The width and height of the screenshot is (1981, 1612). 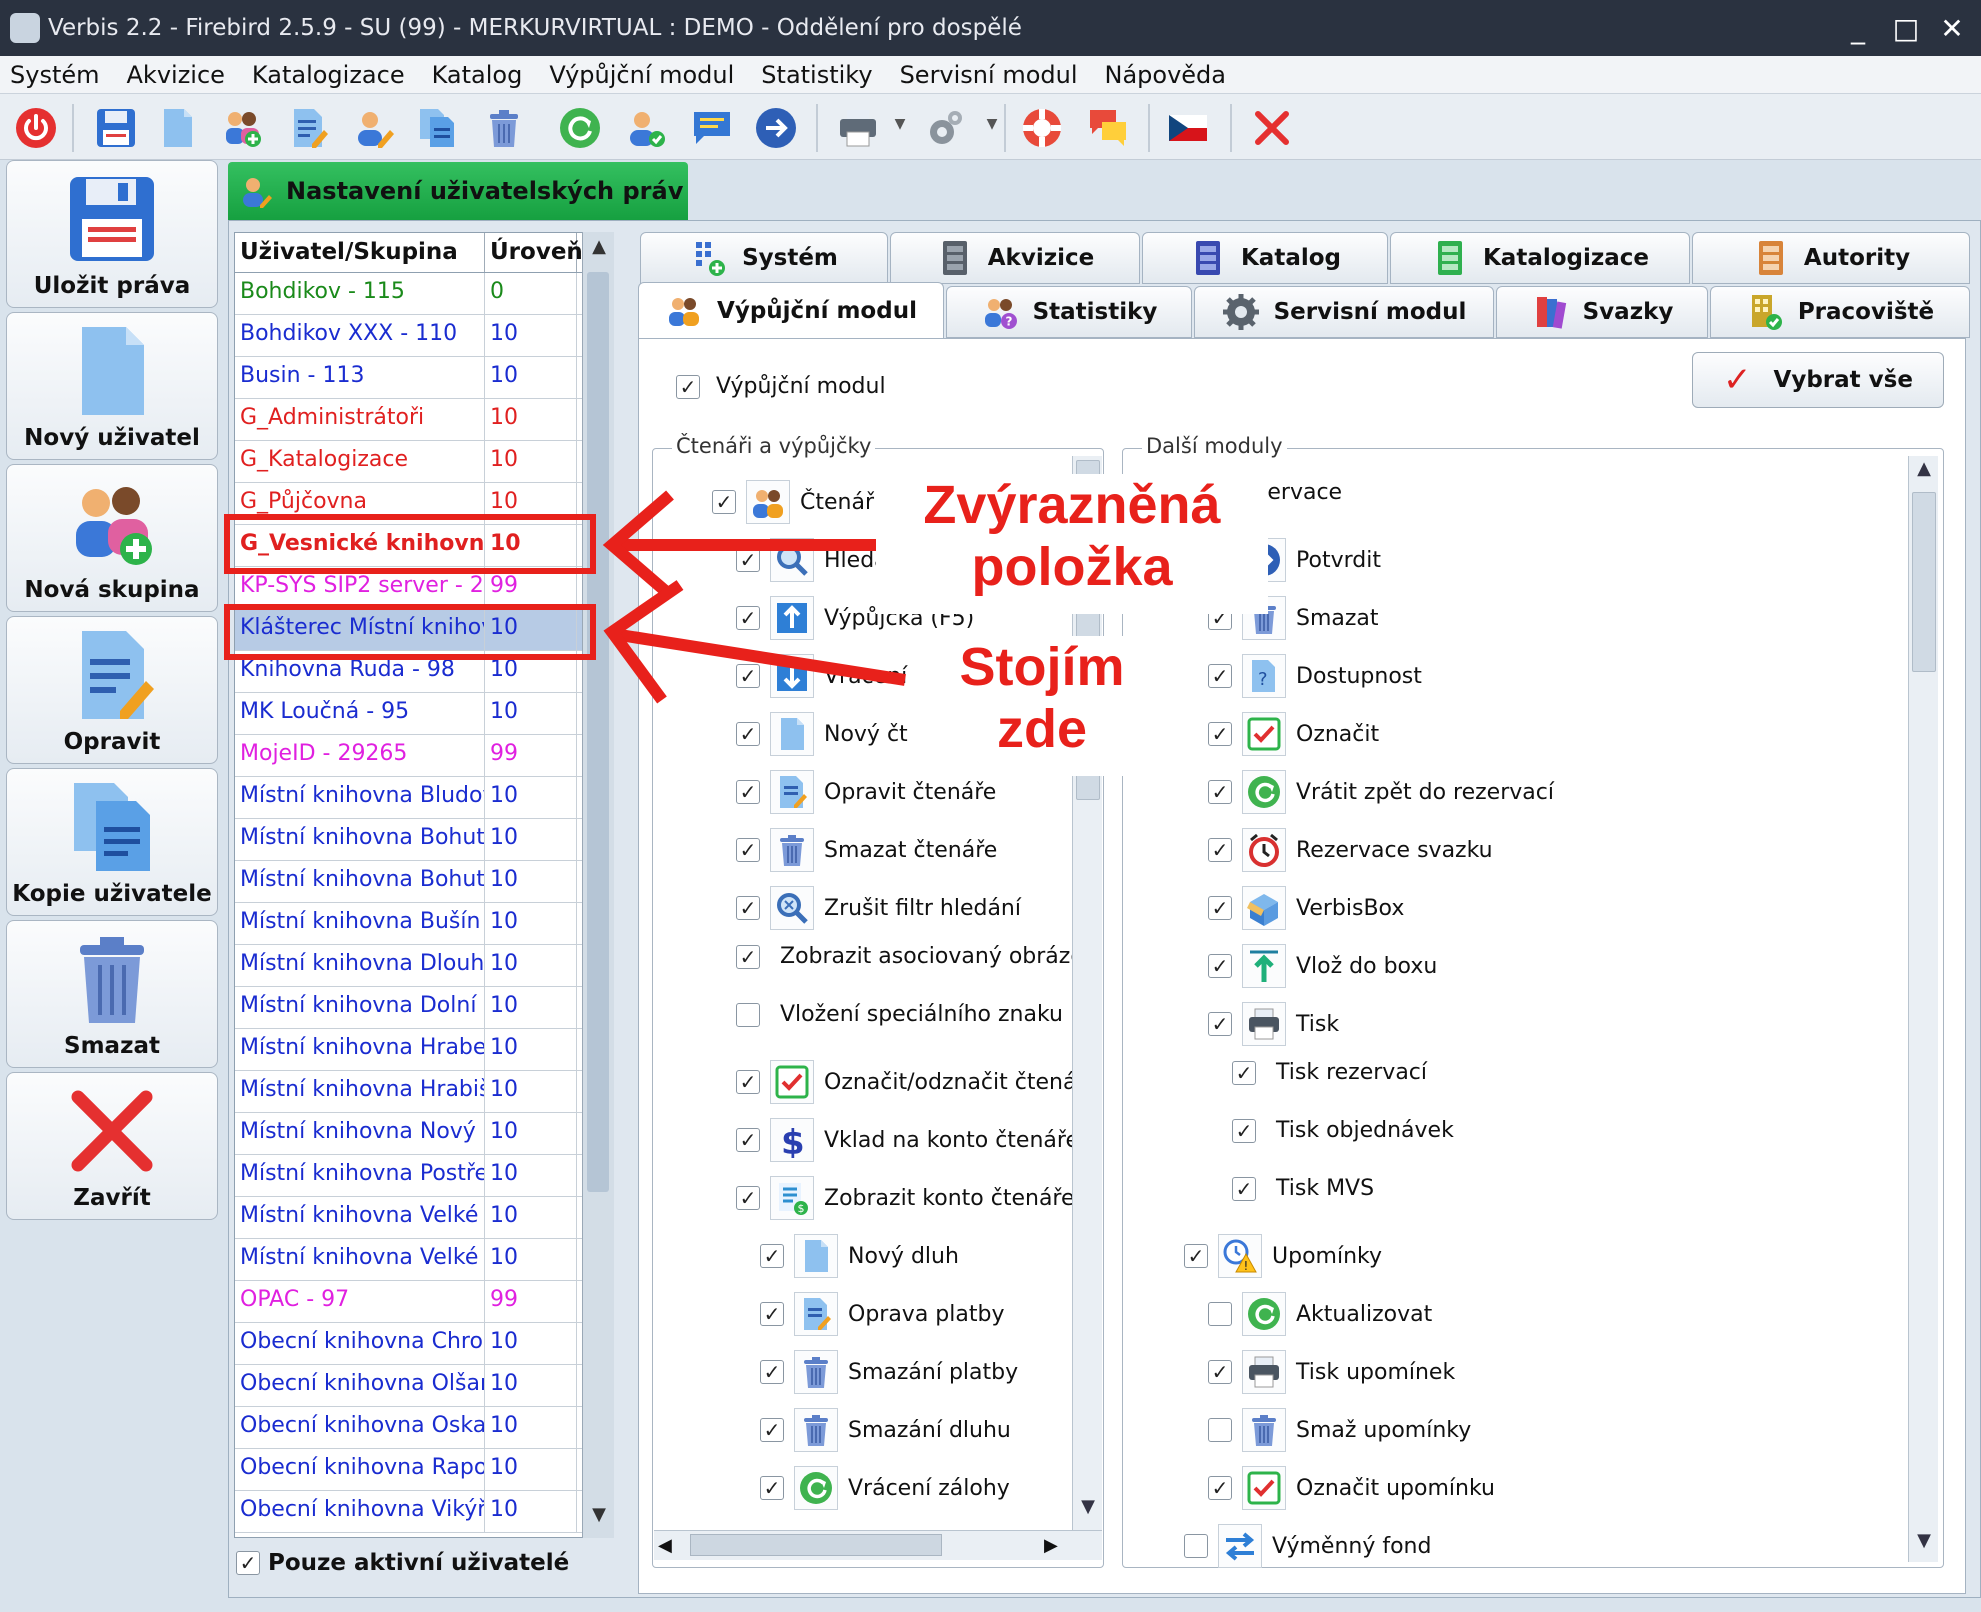 I want to click on delete-button: Smazat, so click(x=112, y=994).